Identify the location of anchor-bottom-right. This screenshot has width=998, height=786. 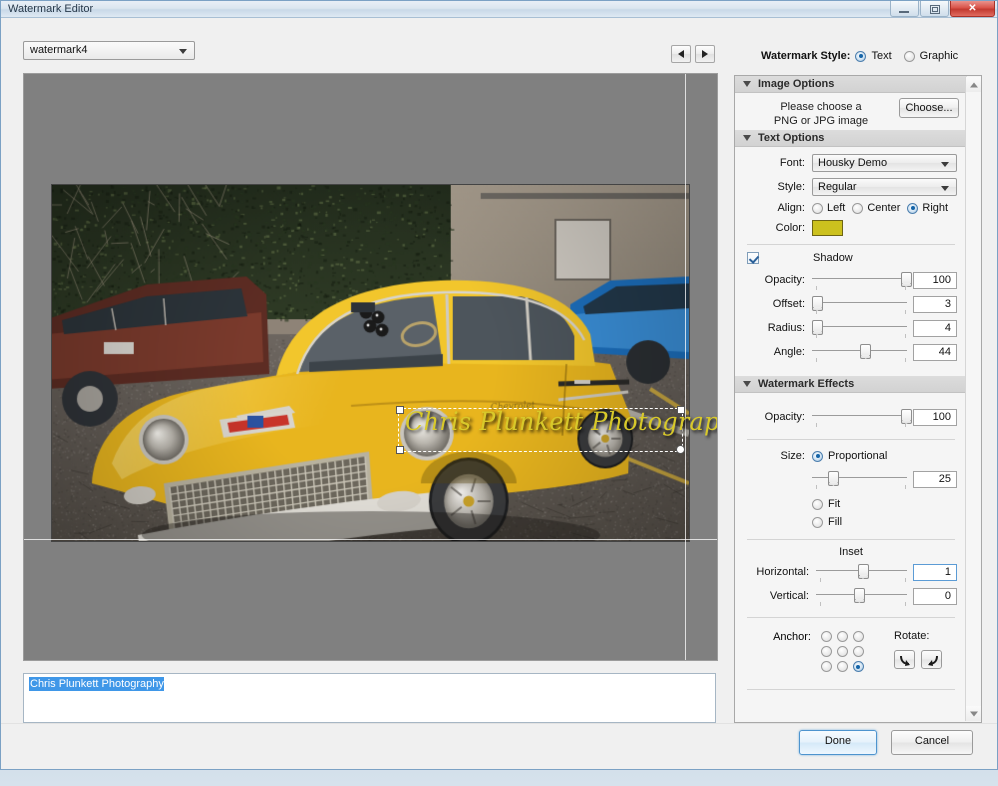
(858, 666).